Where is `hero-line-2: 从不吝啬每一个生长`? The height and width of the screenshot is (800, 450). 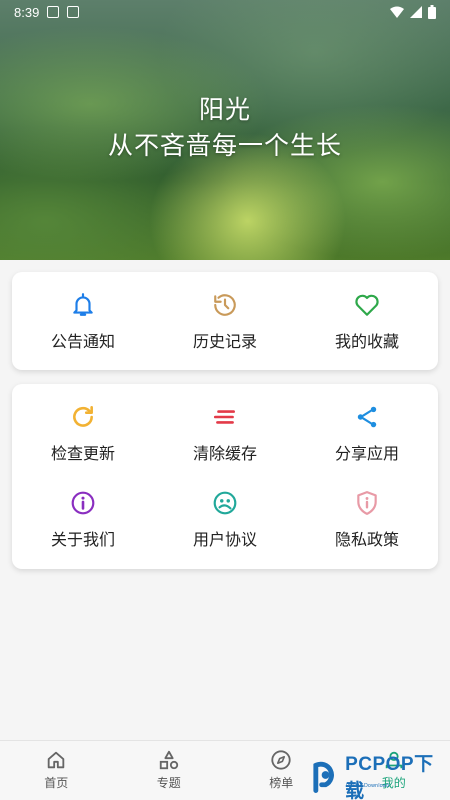 hero-line-2: 从不吝啬每一个生长 is located at coordinates (224, 145).